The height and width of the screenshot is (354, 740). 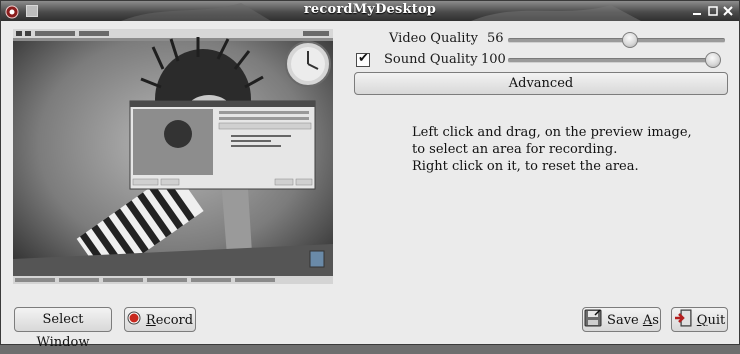 I want to click on advanced-button: Advanced, so click(x=541, y=83).